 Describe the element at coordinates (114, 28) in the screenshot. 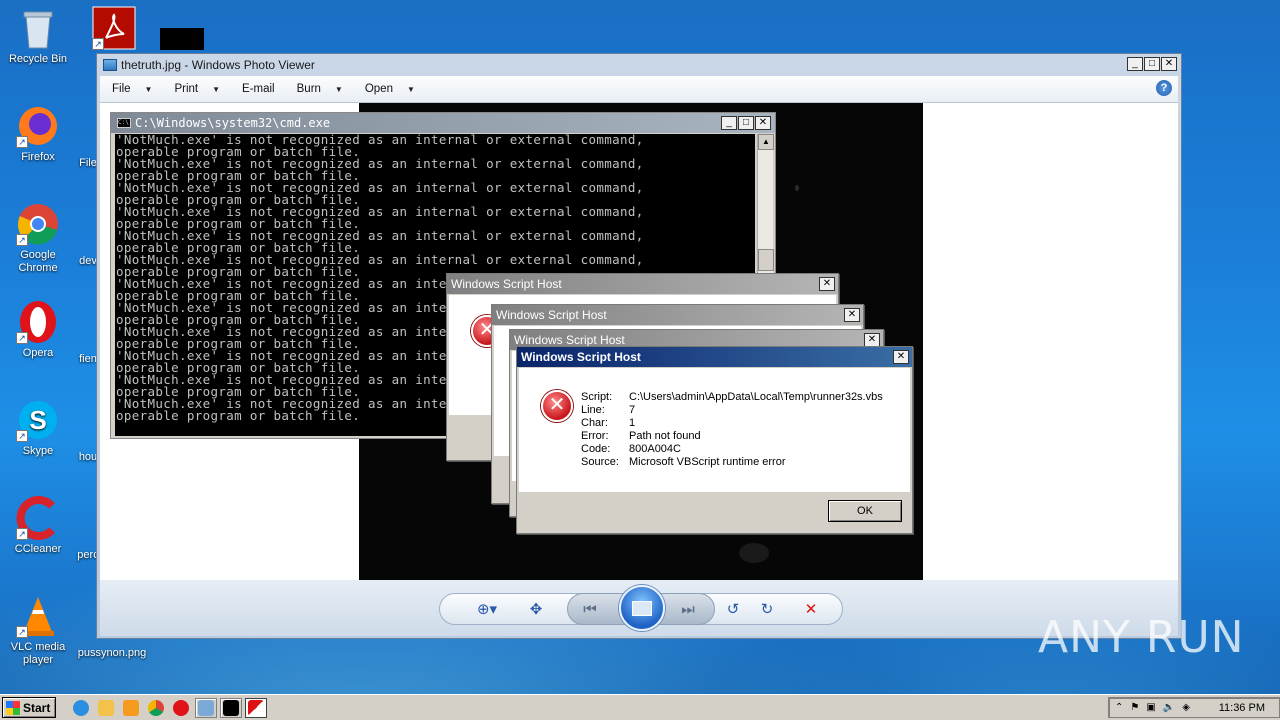

I see `acrobat-icon: ↗` at that location.